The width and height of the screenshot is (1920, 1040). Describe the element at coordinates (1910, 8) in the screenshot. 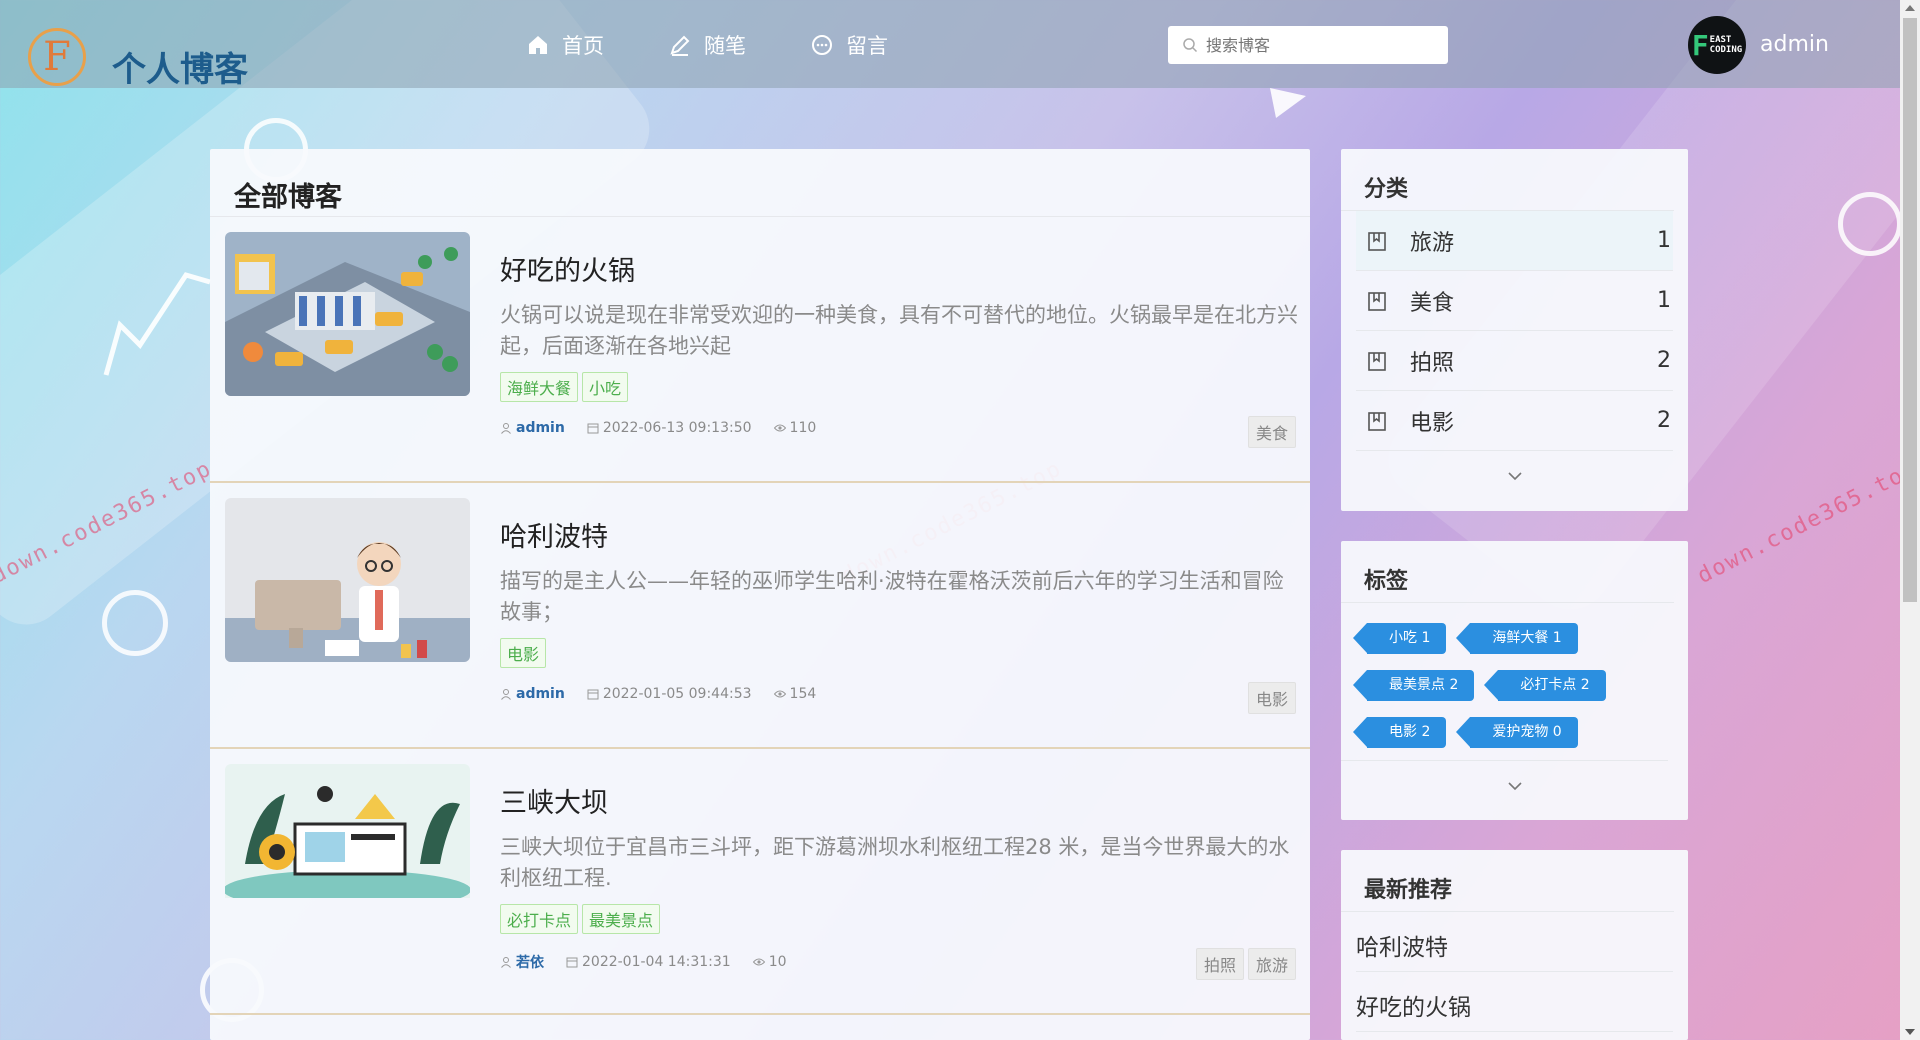

I see `scroll-up-arrow` at that location.